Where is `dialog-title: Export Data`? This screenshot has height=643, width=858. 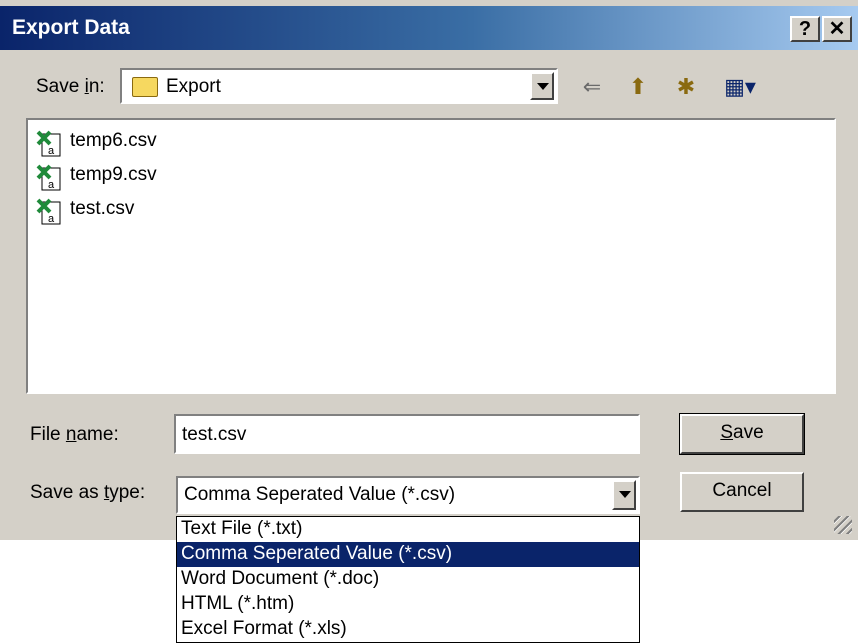
dialog-title: Export Data is located at coordinates (71, 27).